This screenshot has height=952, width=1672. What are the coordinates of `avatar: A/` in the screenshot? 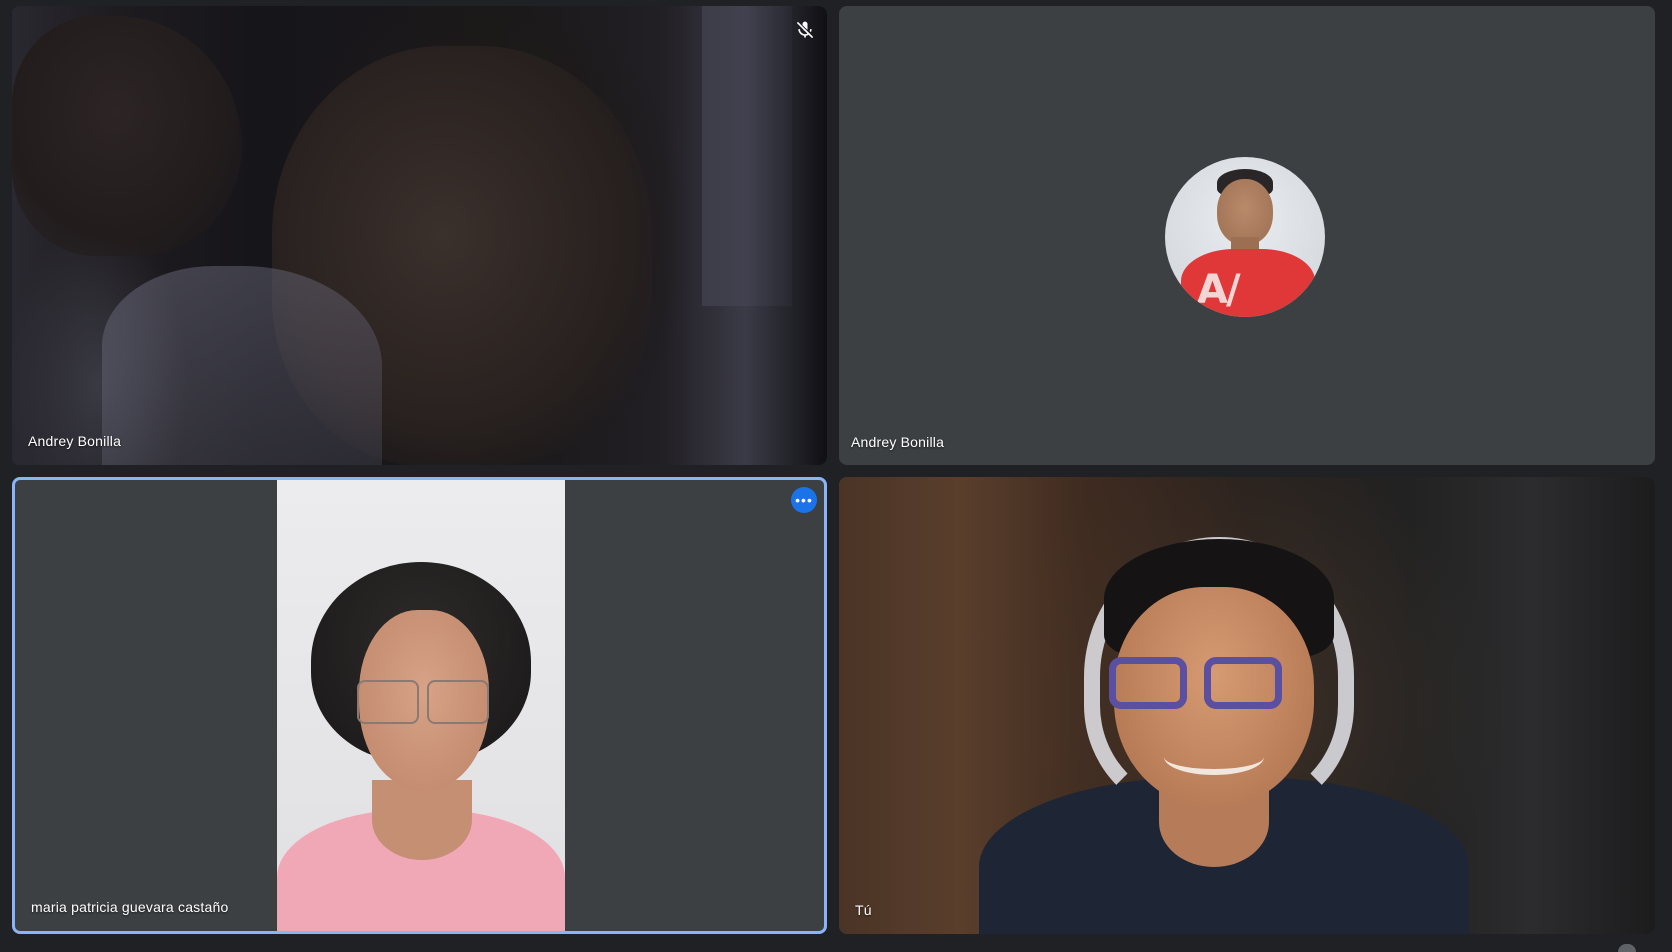 It's located at (1245, 237).